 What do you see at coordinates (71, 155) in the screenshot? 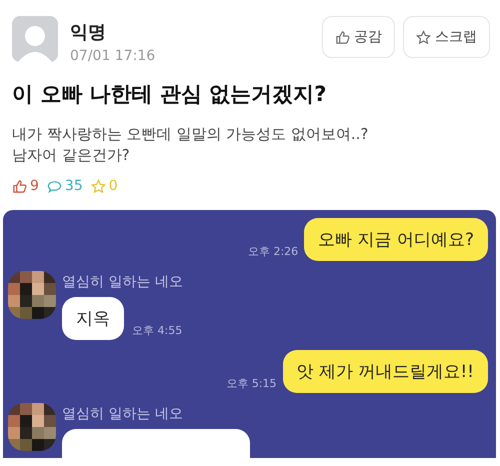
I see `post-text: 남자어 같은건가?` at bounding box center [71, 155].